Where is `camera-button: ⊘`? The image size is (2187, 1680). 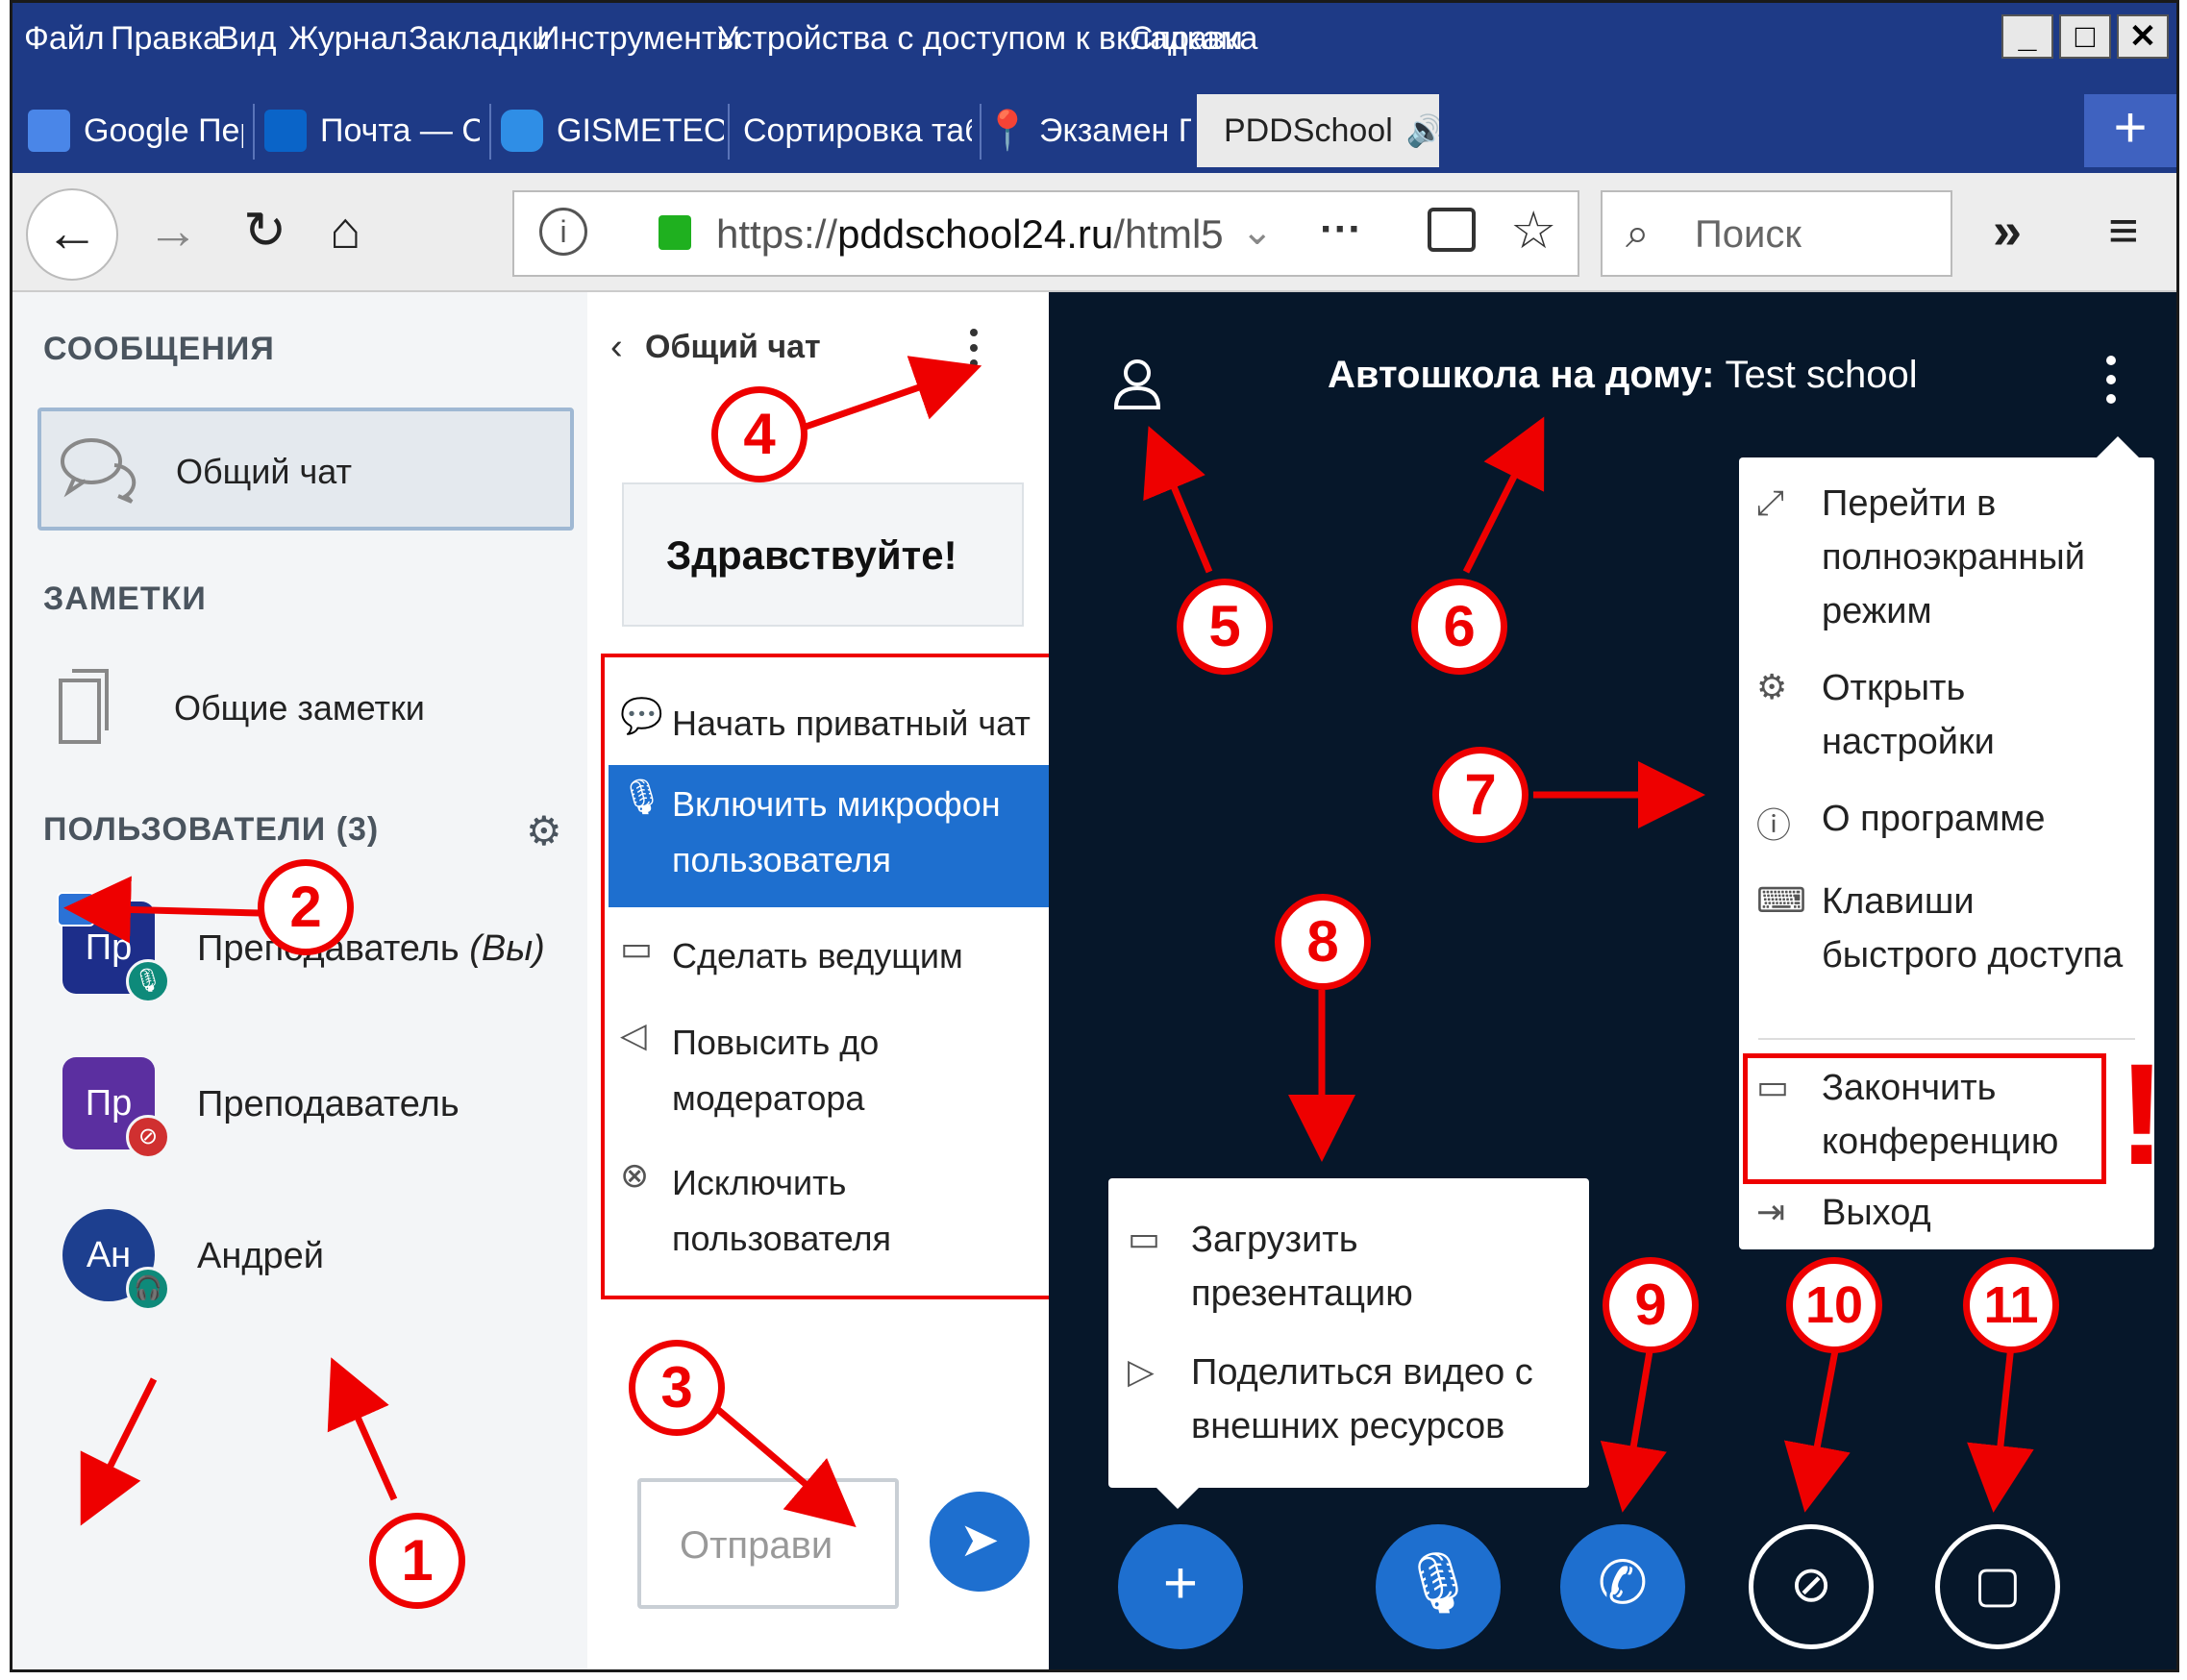 camera-button: ⊘ is located at coordinates (1812, 1586).